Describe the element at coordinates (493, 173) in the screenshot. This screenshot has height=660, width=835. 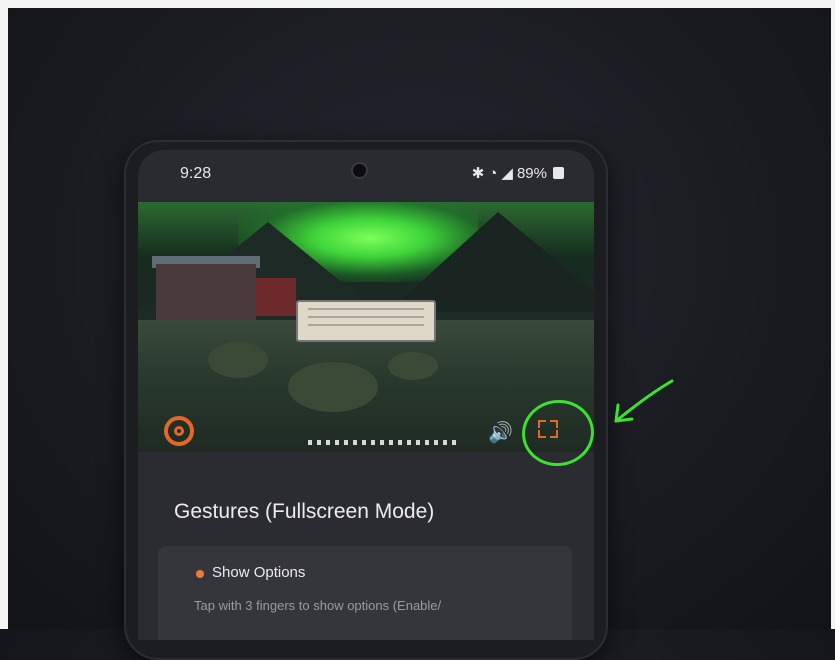
I see `wifi-icon: ◔` at that location.